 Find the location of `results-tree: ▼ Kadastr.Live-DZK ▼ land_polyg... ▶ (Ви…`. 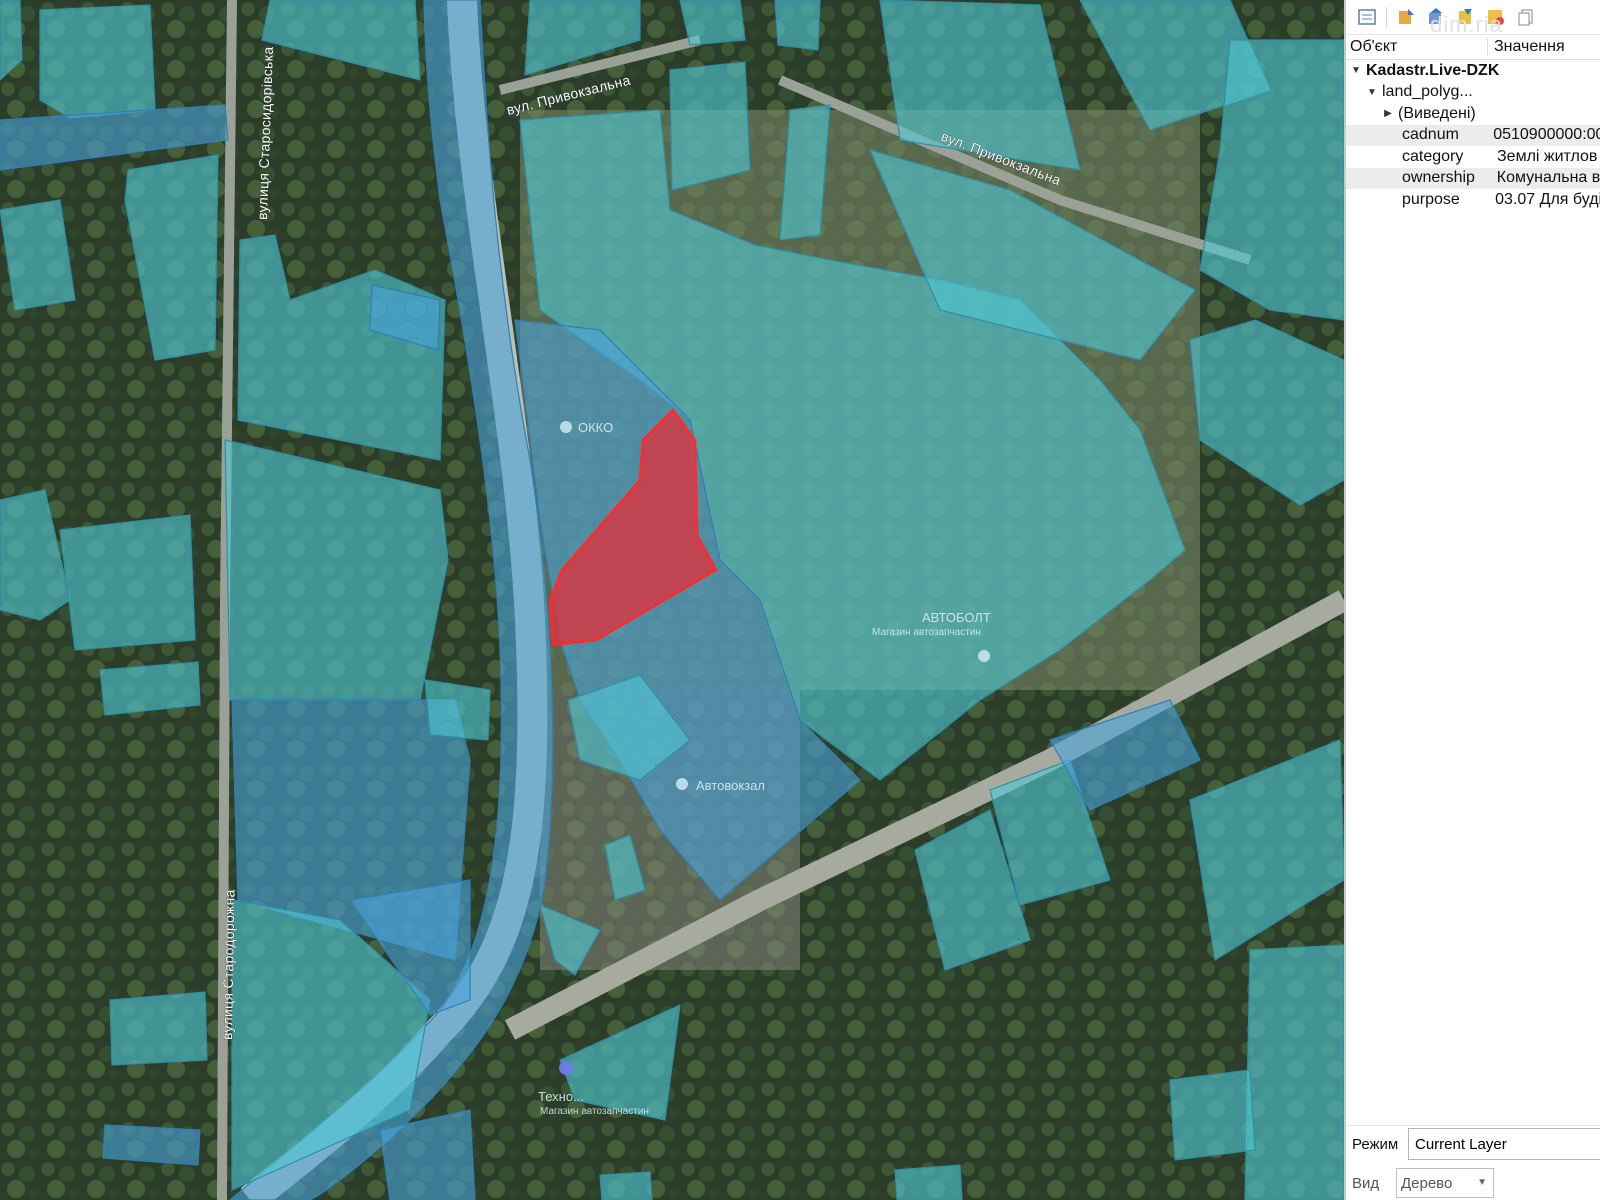

results-tree: ▼ Kadastr.Live-DZK ▼ land_polyg... ▶ (Ви… is located at coordinates (1473, 135).